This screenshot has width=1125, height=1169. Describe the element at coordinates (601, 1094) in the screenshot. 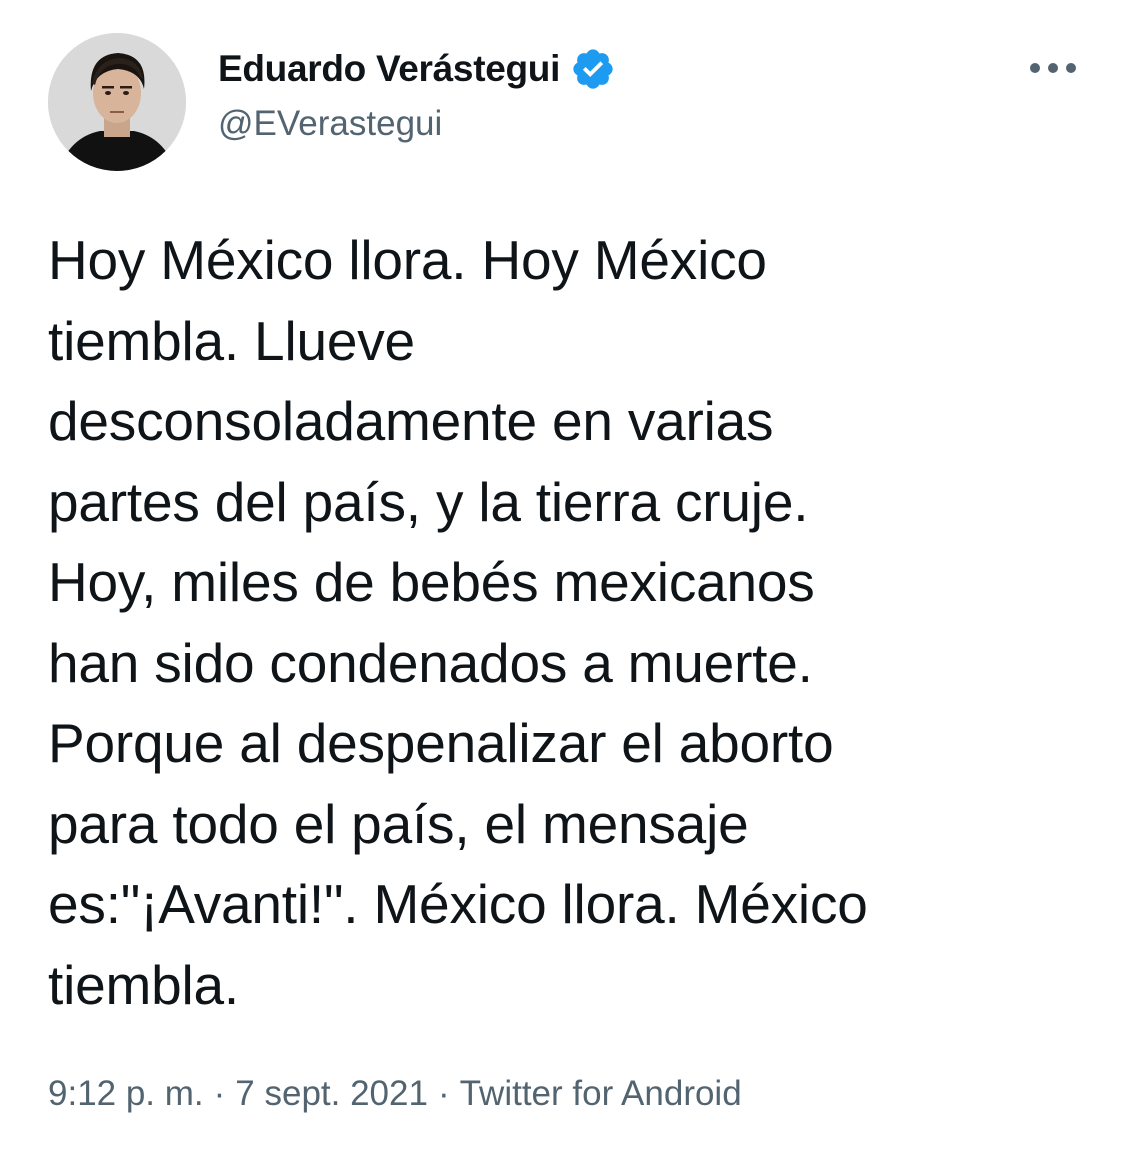

I see `tweet-source: Twitter for Android` at that location.